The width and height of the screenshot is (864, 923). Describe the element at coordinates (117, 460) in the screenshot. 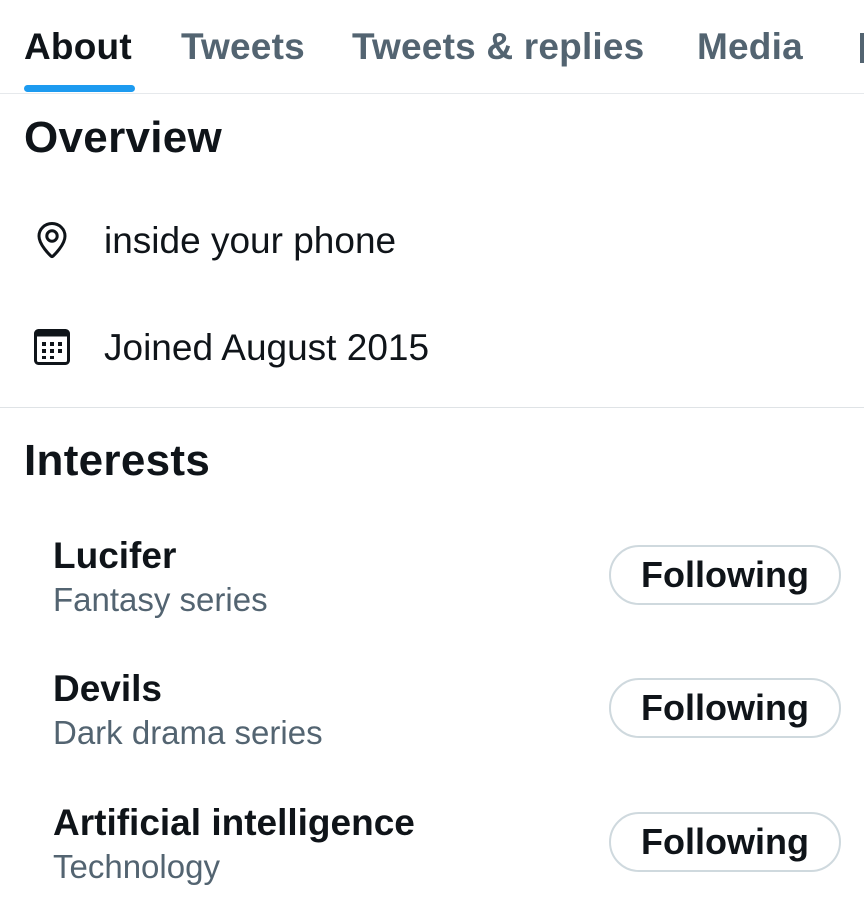

I see `interests-heading: Interests` at that location.